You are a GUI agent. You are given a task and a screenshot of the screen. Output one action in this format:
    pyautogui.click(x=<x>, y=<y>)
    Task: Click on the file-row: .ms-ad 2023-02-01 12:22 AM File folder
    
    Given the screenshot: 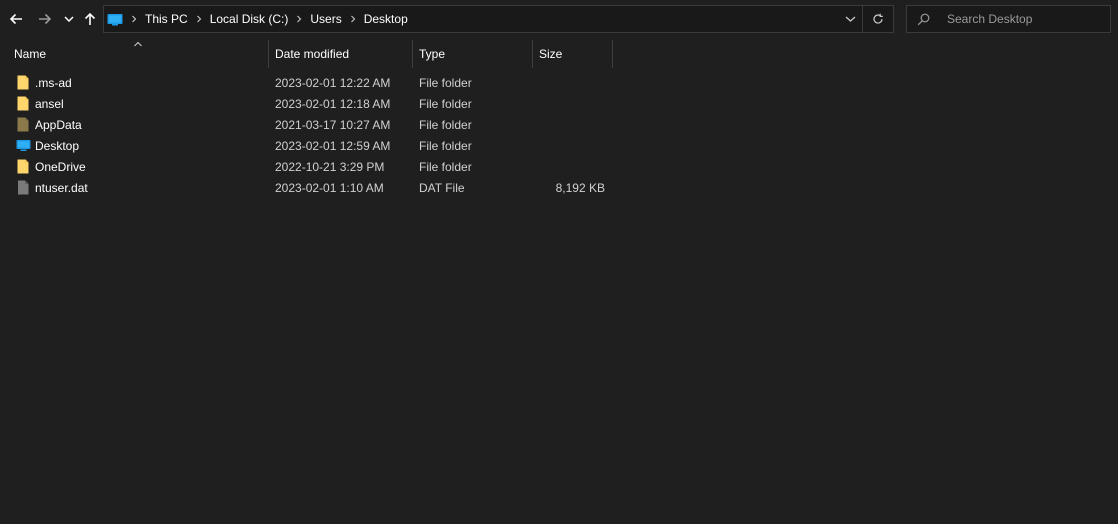 What is the action you would take?
    pyautogui.click(x=310, y=82)
    